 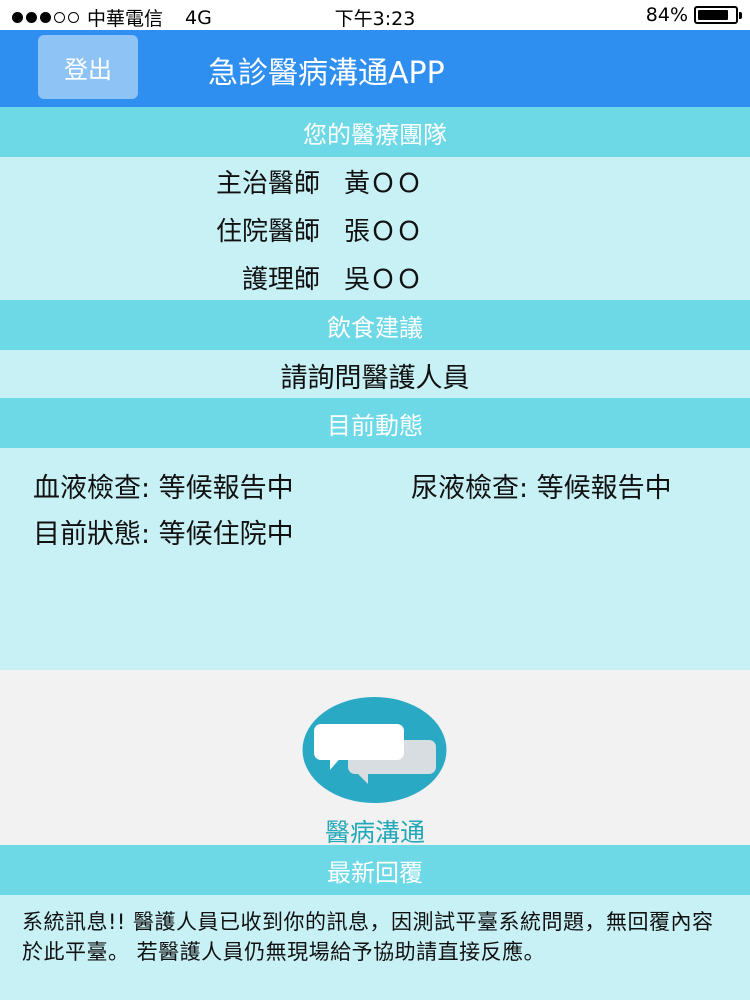 What do you see at coordinates (375, 325) in the screenshot?
I see `diet-section-header: 飲食建議` at bounding box center [375, 325].